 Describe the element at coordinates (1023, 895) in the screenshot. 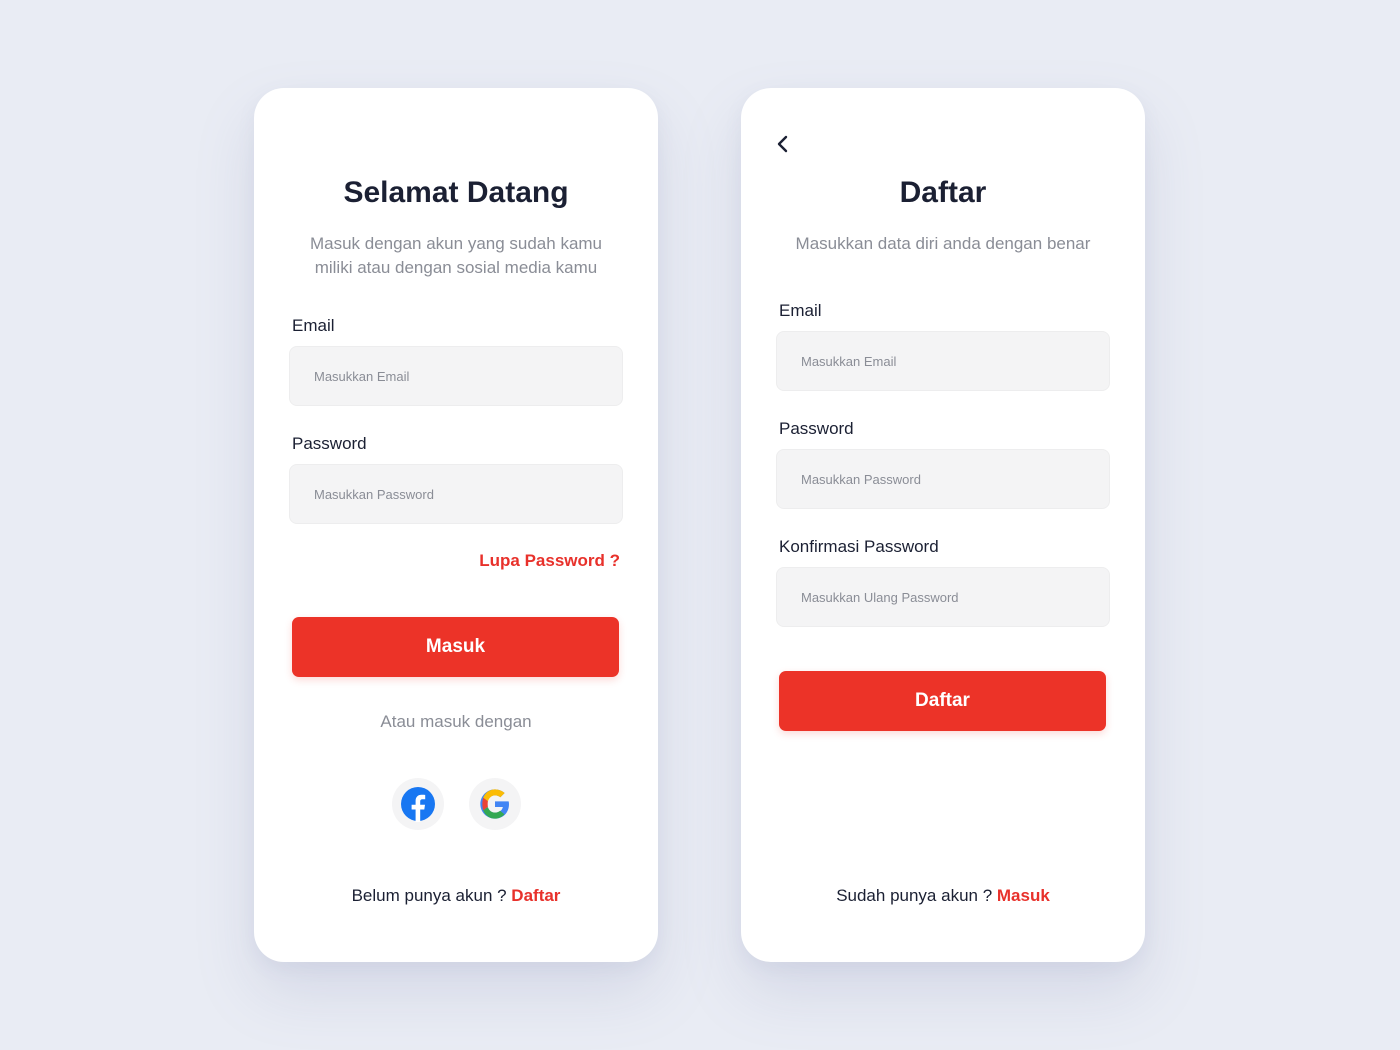

I see `login-link: Masuk` at that location.